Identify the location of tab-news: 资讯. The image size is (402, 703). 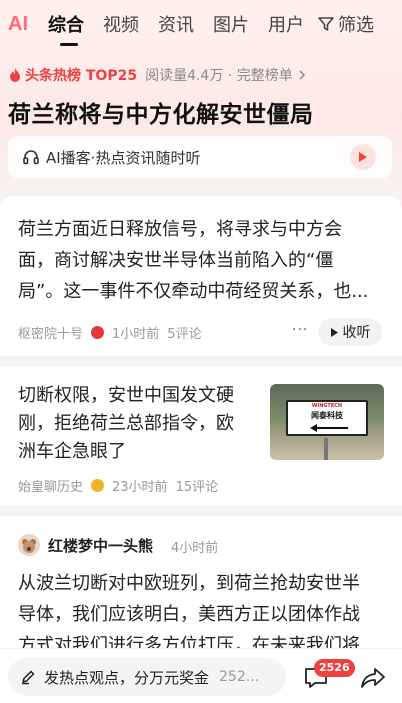
(176, 24).